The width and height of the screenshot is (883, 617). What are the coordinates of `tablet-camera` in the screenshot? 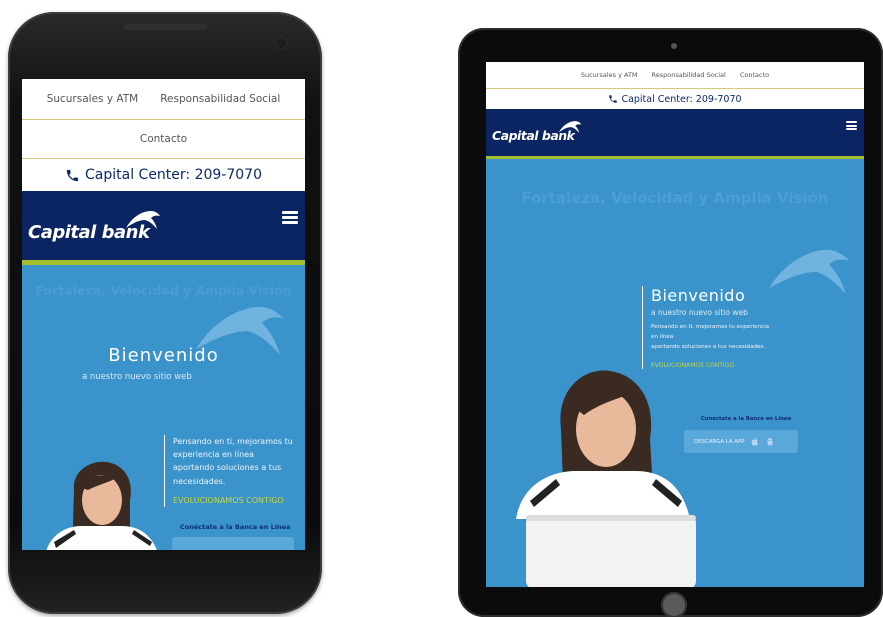 It's located at (674, 46).